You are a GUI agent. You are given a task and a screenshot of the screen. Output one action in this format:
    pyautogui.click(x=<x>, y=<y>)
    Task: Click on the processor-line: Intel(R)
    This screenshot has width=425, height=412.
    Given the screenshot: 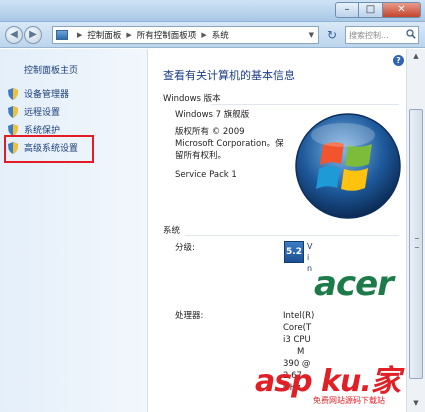 What is the action you would take?
    pyautogui.click(x=299, y=316)
    